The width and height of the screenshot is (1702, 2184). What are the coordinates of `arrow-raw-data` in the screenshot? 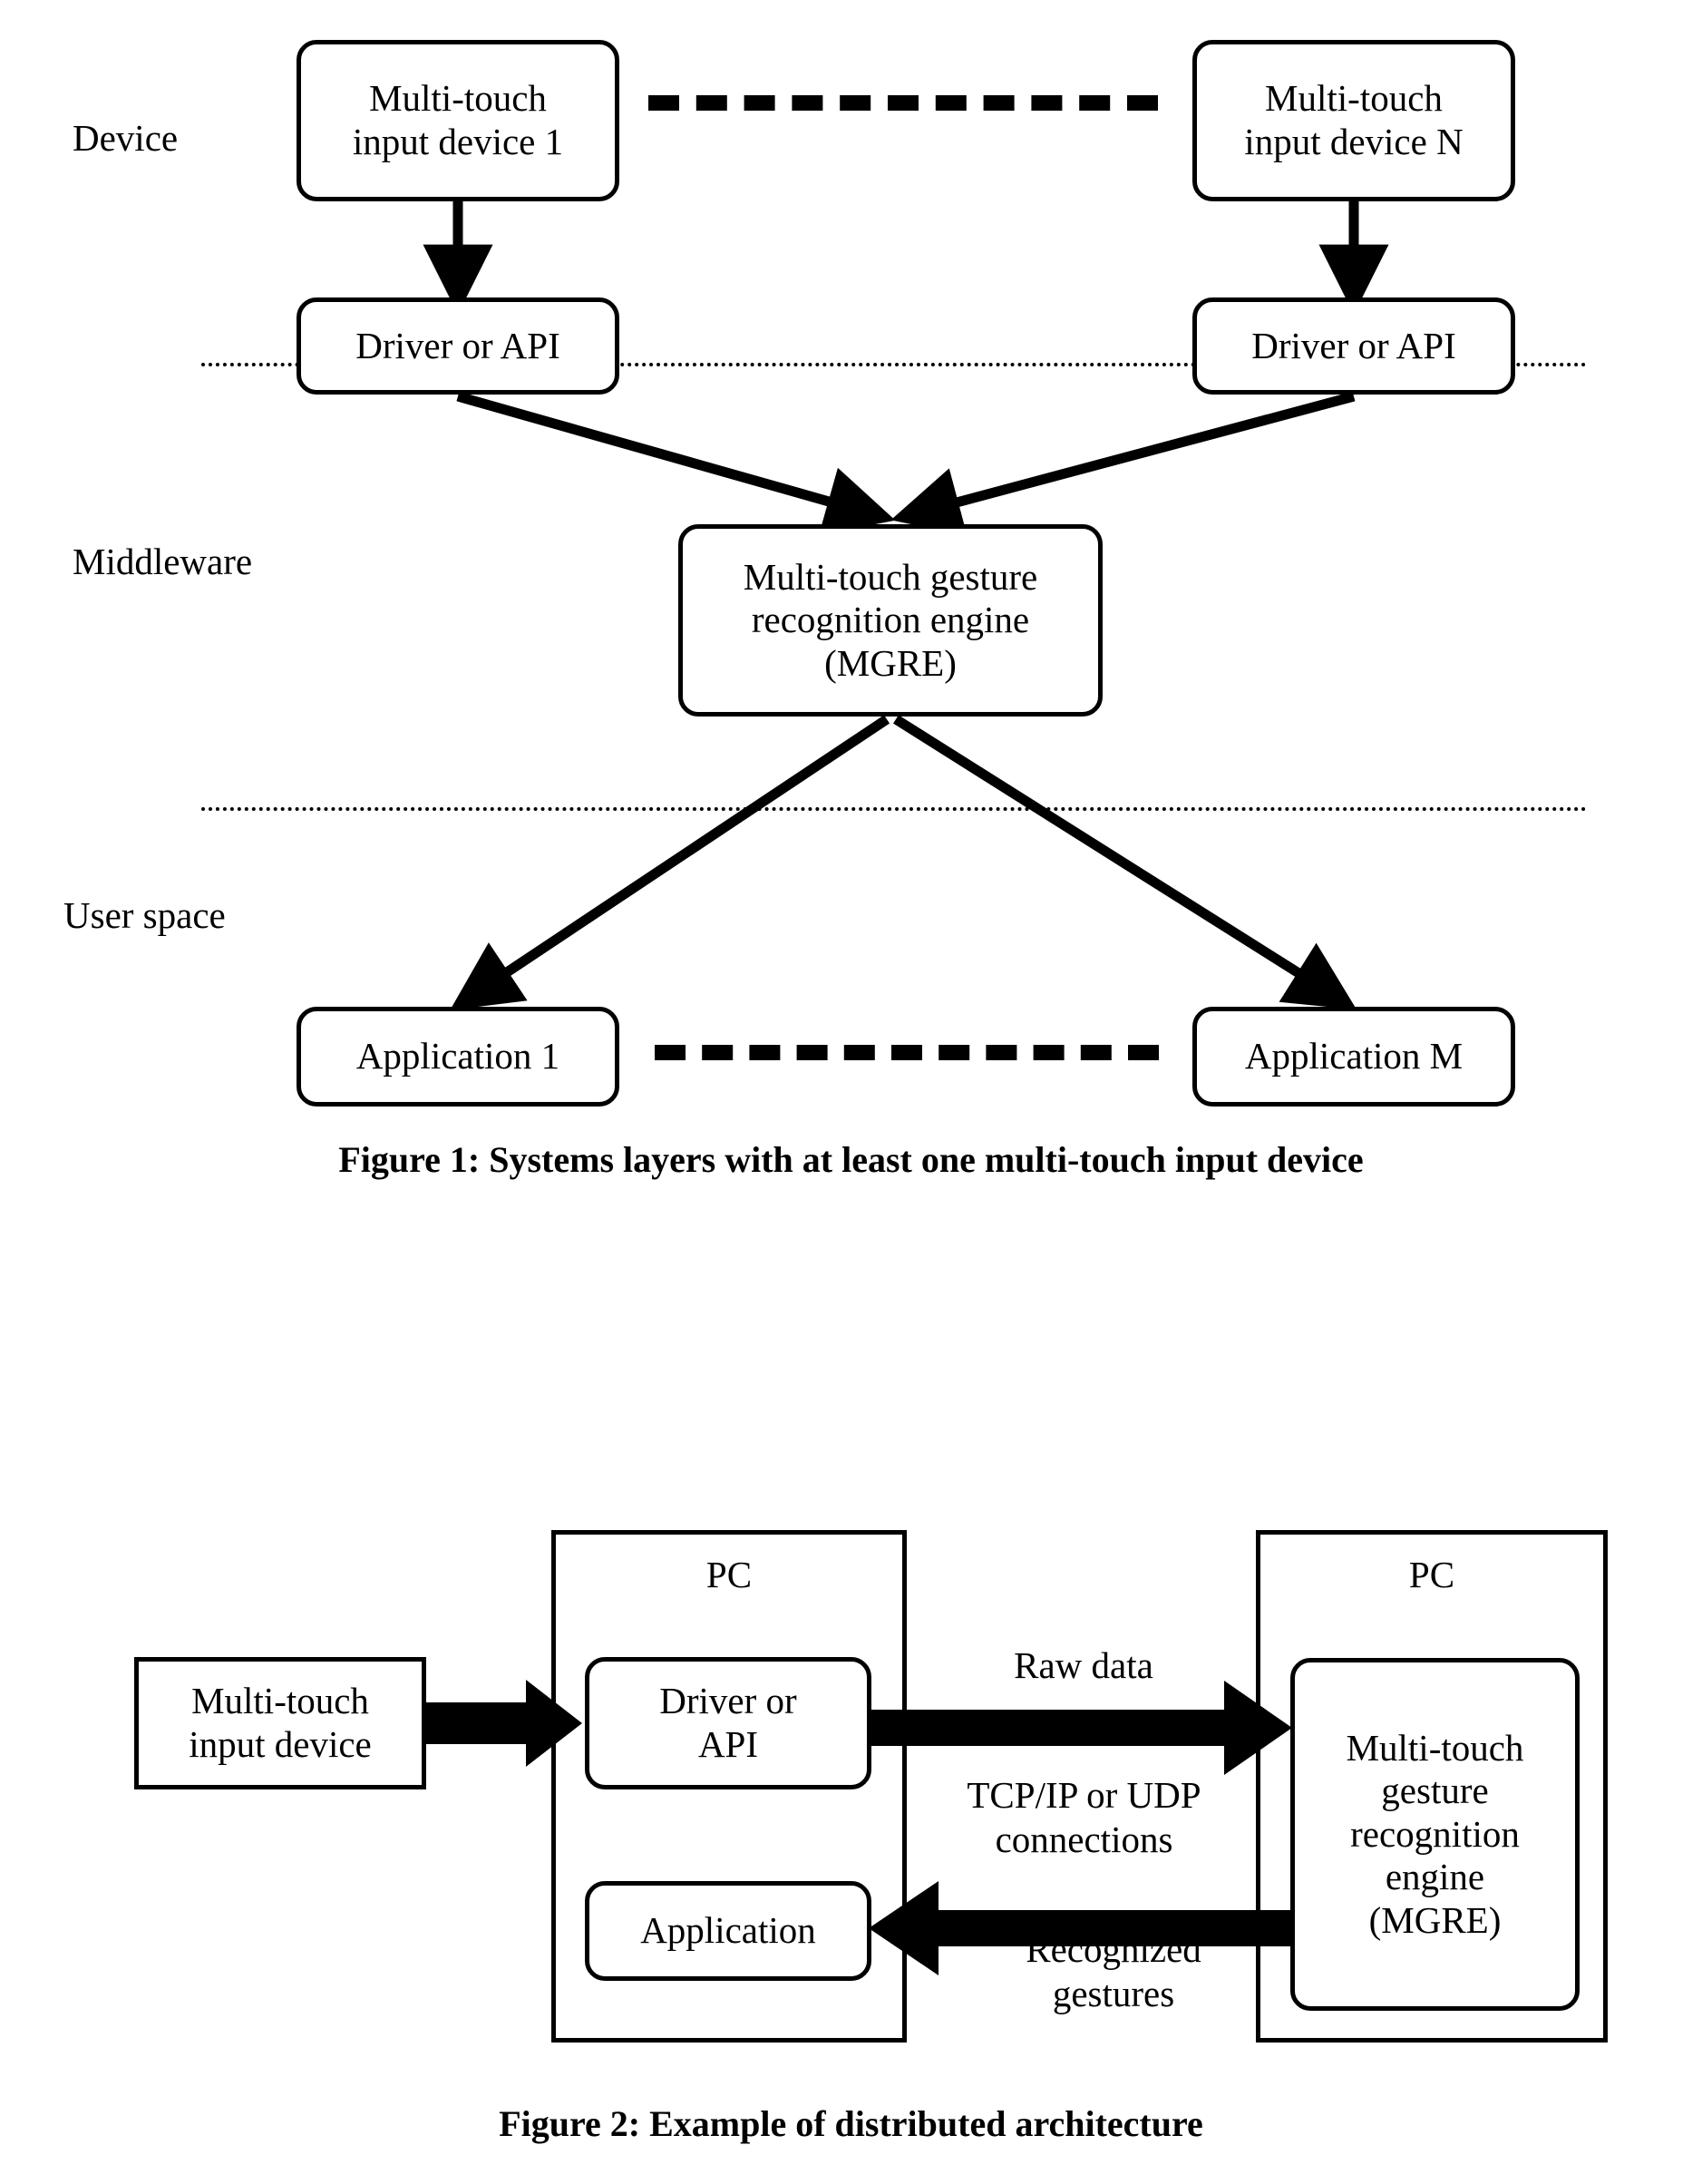 It's located at (1080, 1728).